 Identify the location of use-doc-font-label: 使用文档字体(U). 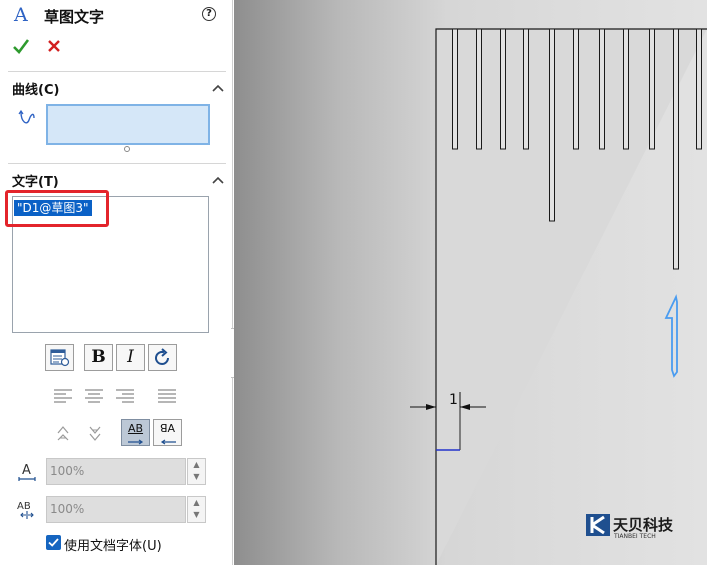
(113, 544).